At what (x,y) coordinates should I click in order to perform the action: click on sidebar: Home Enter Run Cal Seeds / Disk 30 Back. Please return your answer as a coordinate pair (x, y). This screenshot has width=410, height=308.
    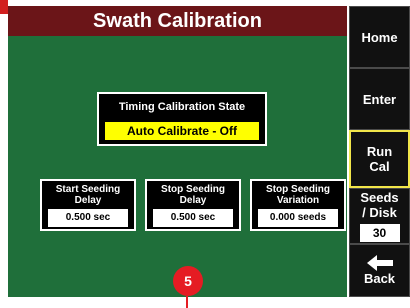
    Looking at the image, I should click on (379, 151).